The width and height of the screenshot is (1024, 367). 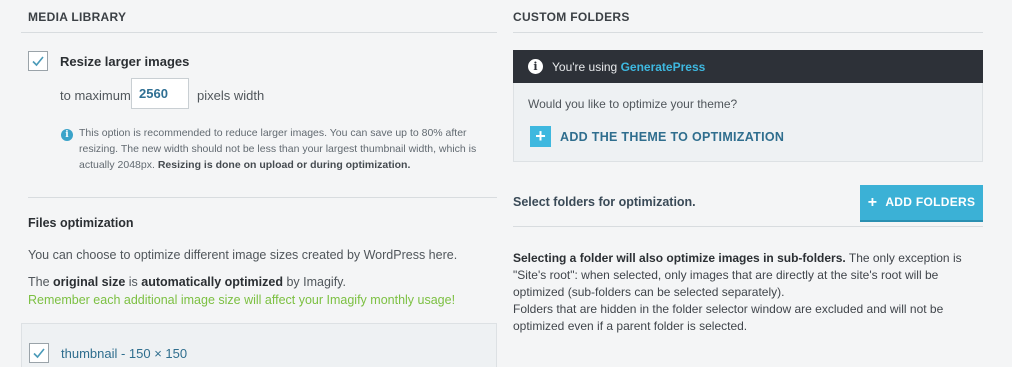 I want to click on select-folders-label: Select folders for optimization., so click(x=604, y=202).